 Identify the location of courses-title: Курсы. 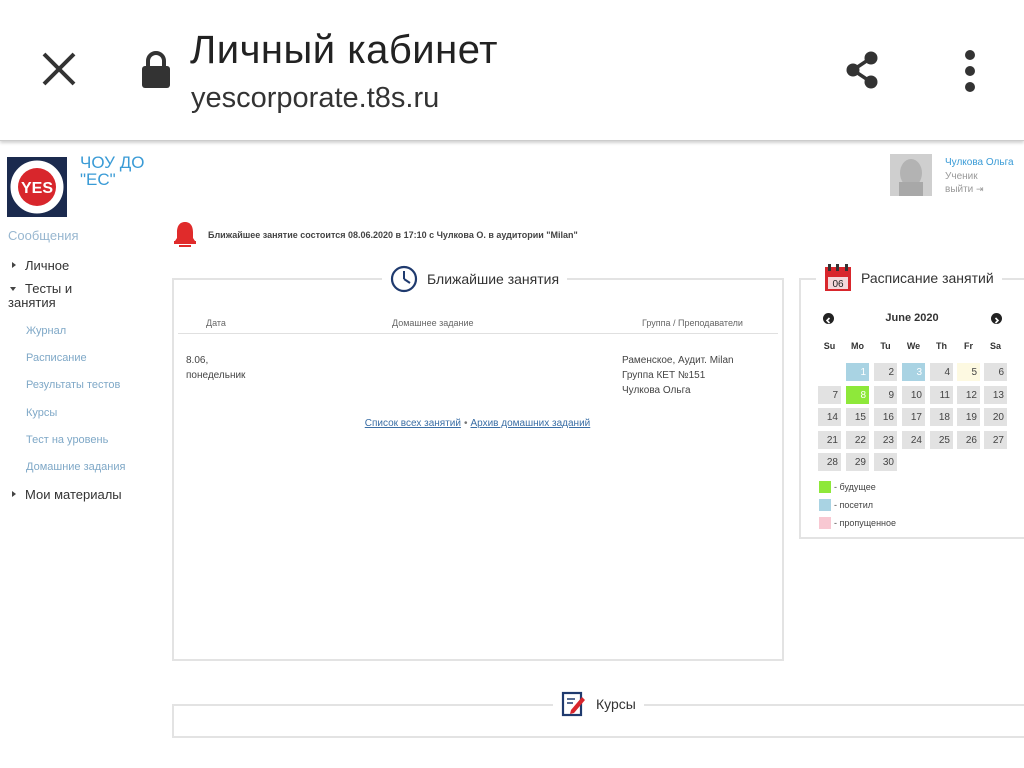
(598, 704).